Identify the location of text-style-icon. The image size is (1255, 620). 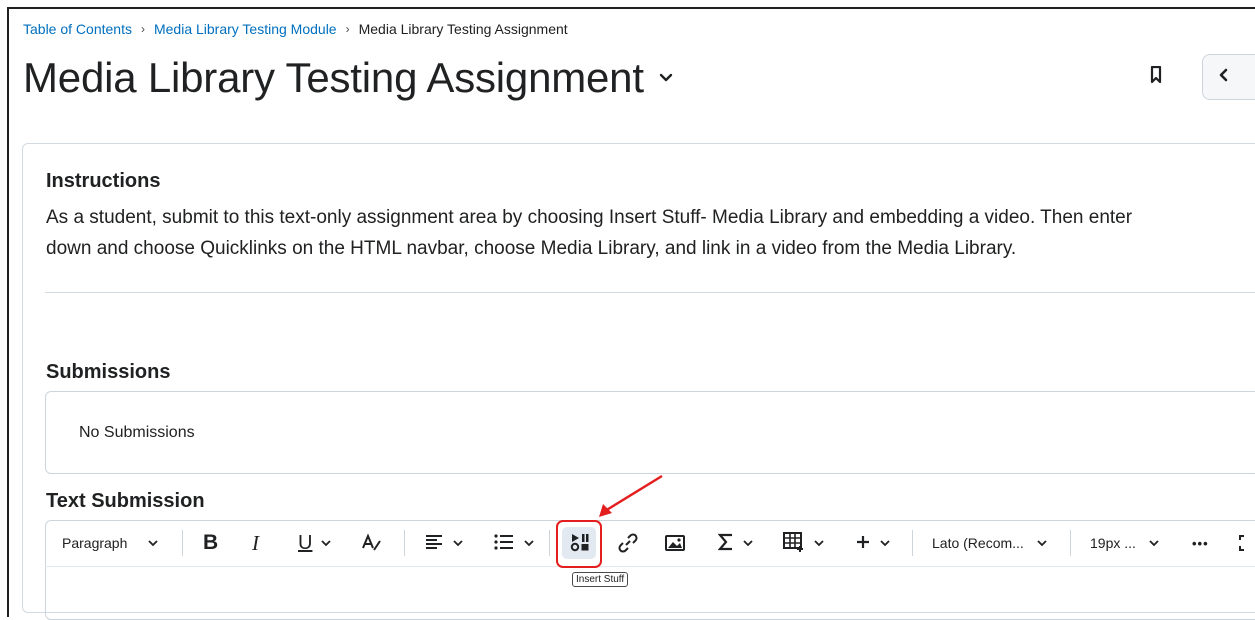
(372, 543).